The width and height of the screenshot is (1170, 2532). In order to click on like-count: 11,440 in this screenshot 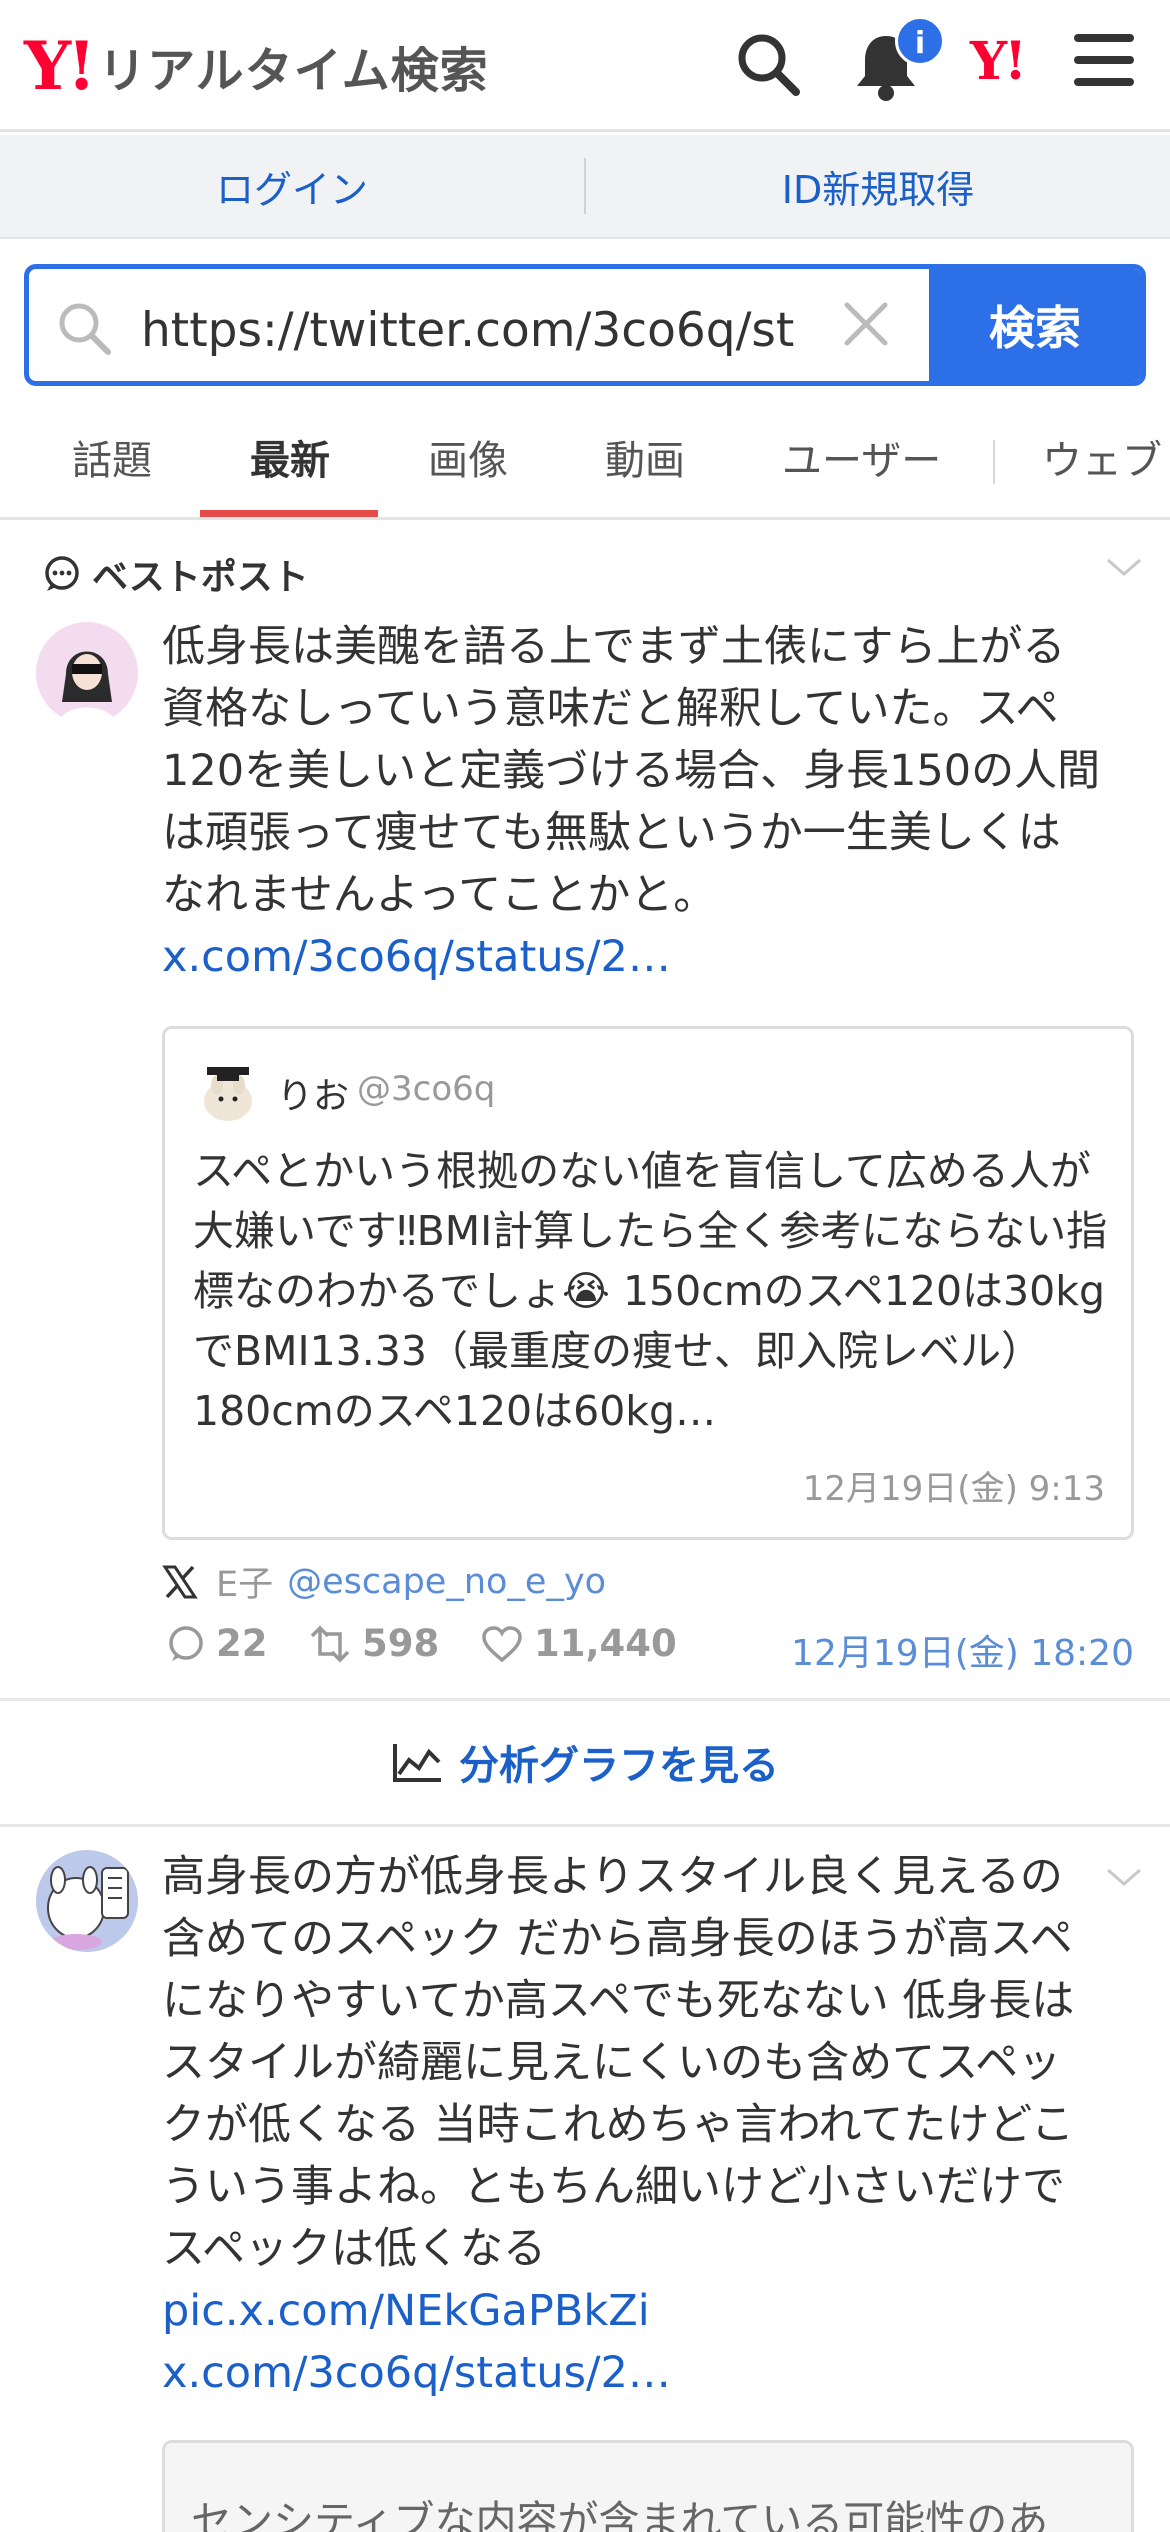, I will do `click(578, 1643)`.